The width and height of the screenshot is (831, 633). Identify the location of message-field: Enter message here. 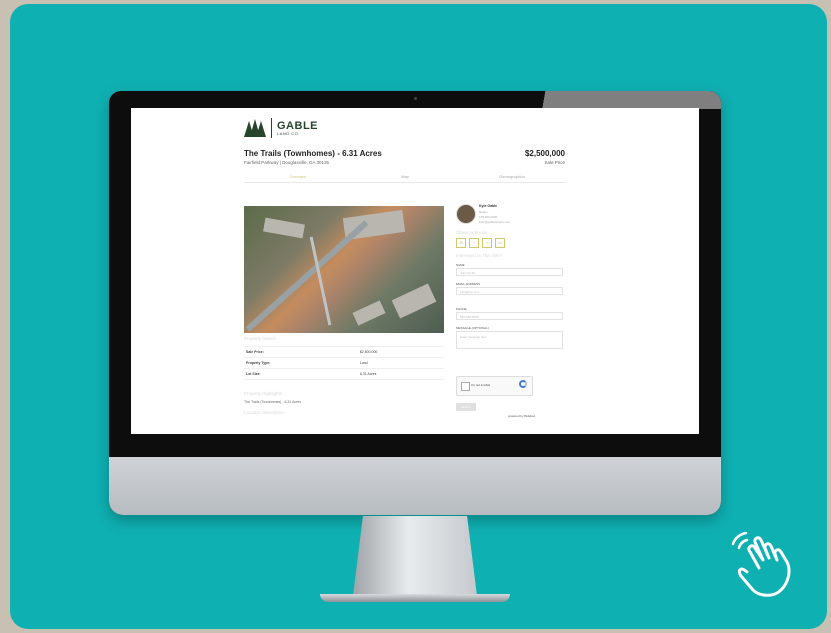
(509, 340).